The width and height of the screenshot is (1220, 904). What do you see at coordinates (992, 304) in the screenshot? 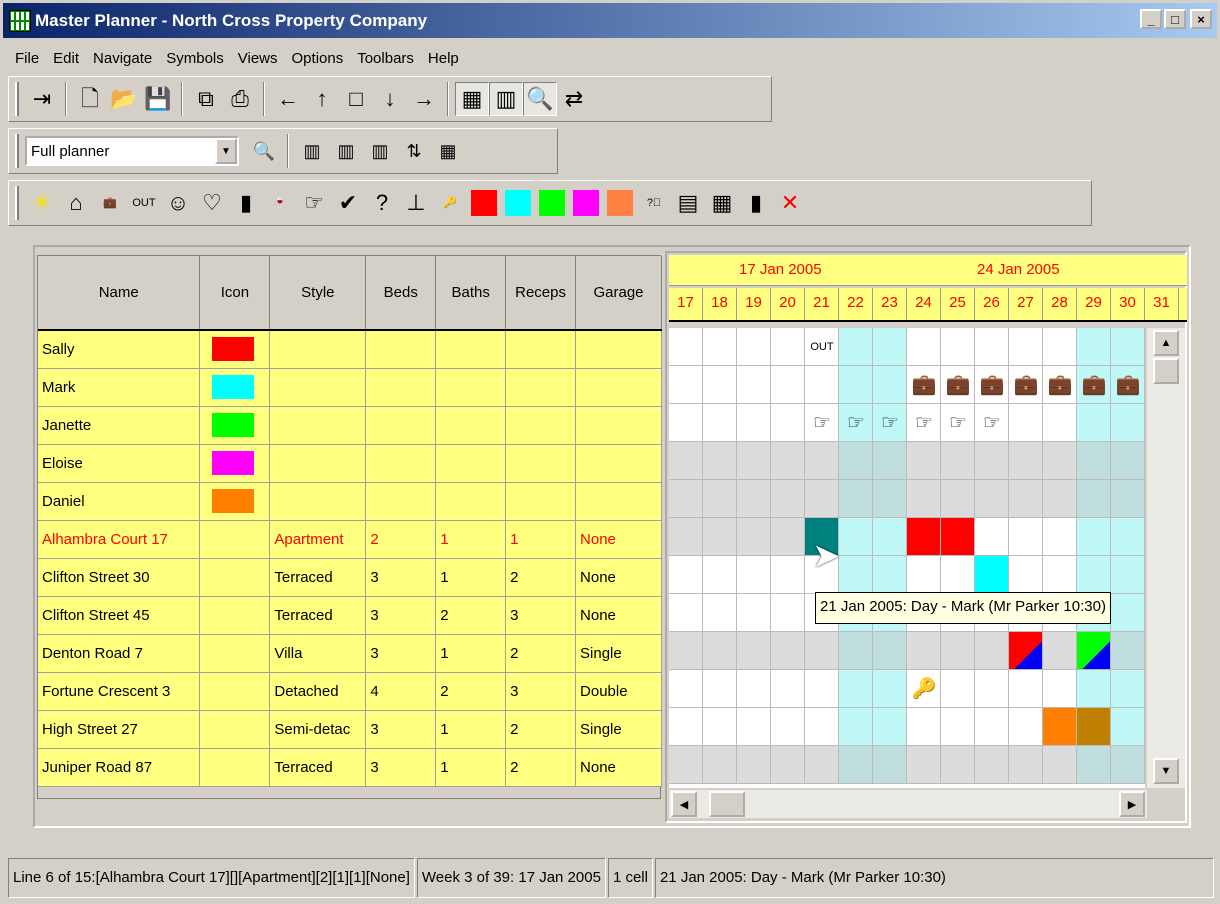
I see `day-header: 26` at bounding box center [992, 304].